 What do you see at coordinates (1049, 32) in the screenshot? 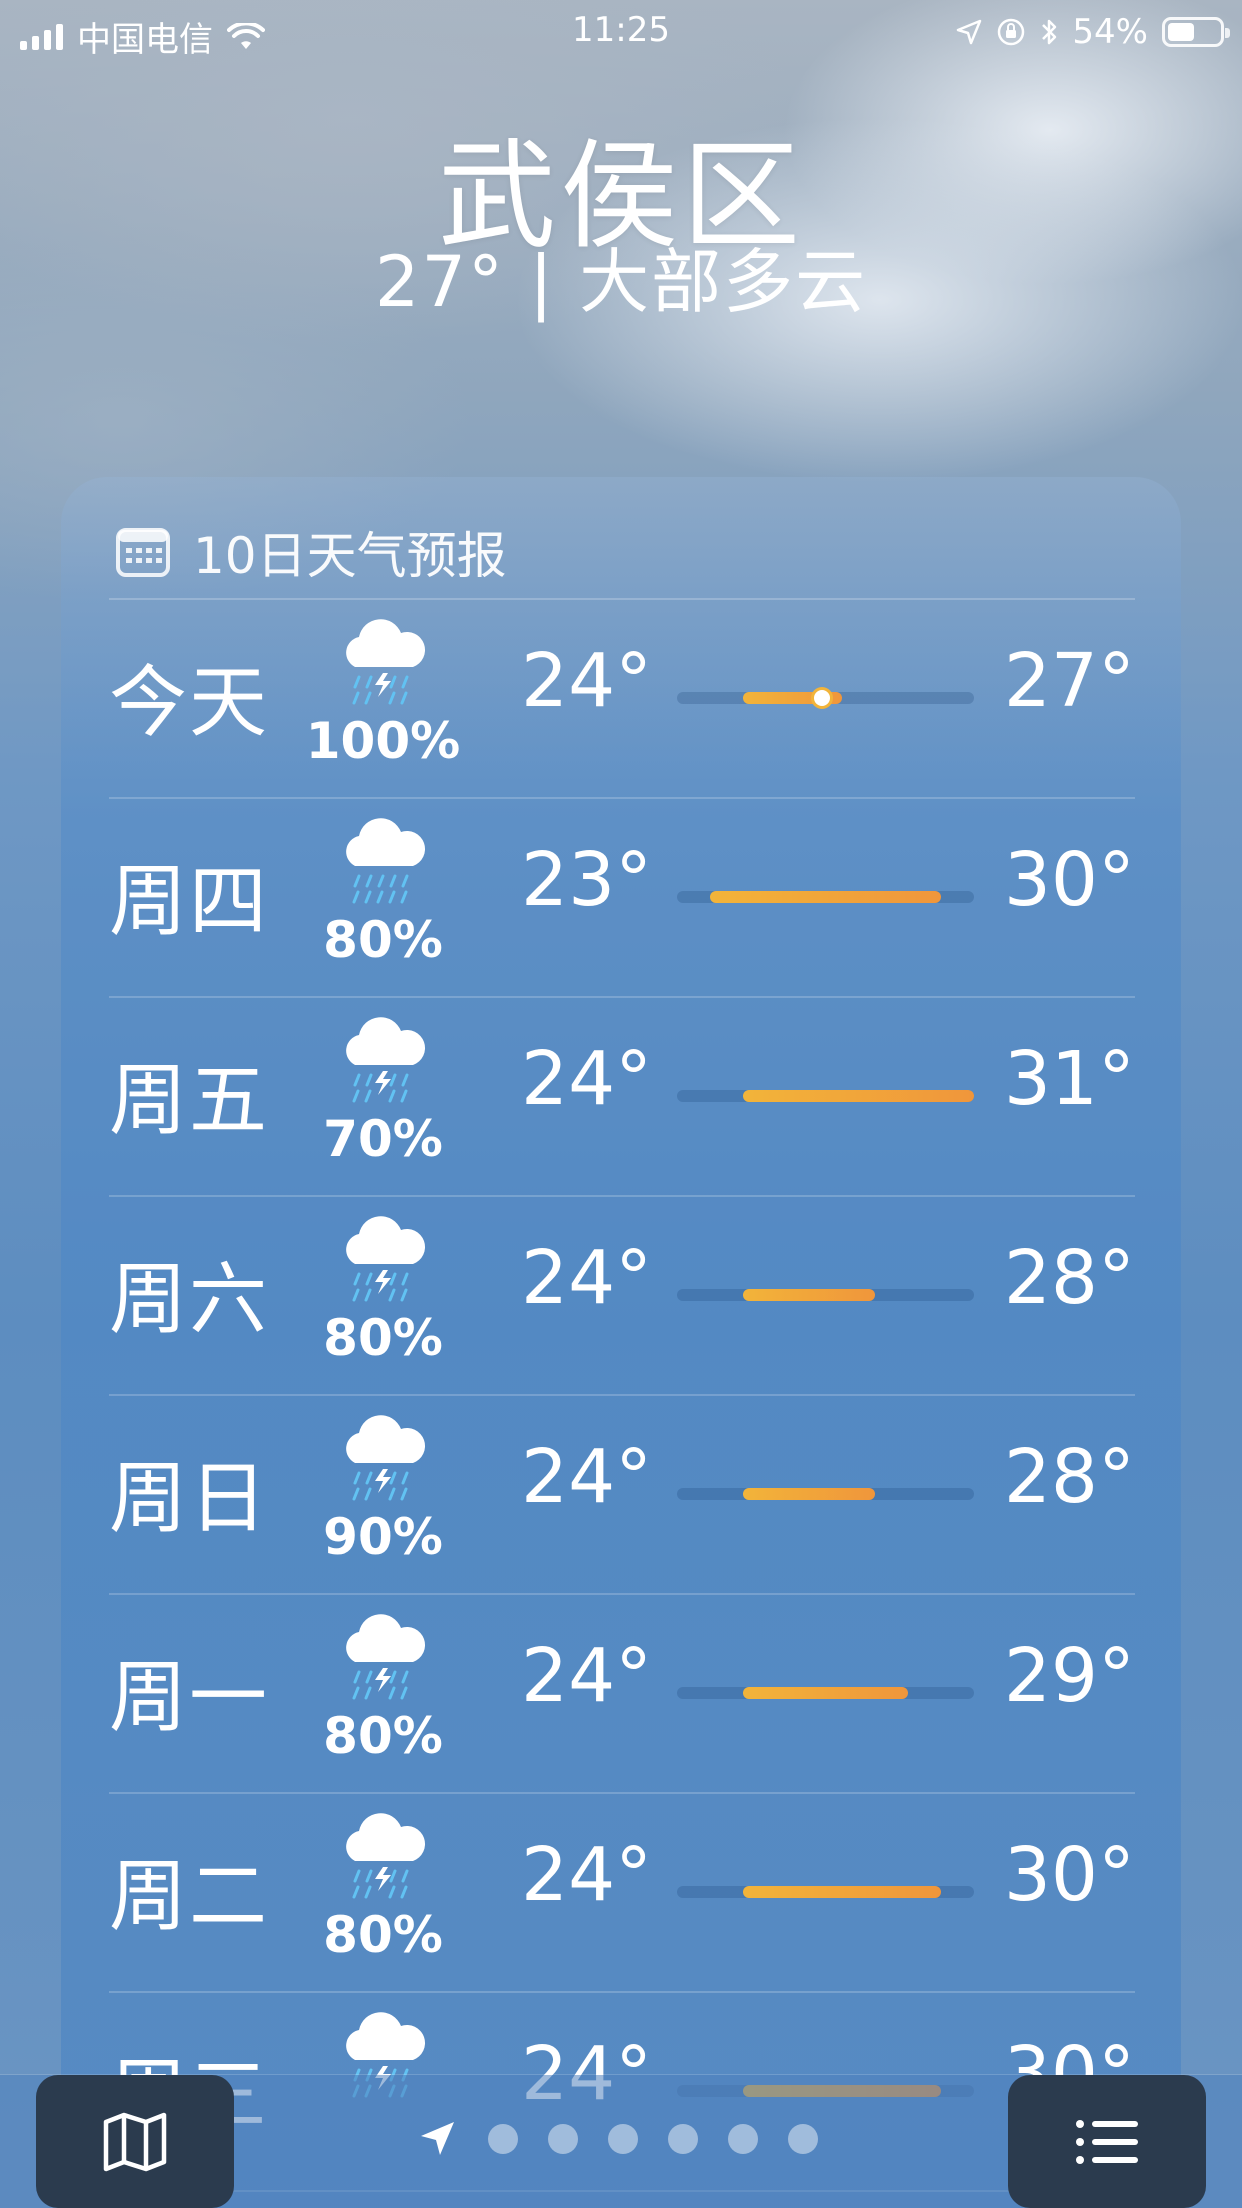
I see `bluetooth-icon` at bounding box center [1049, 32].